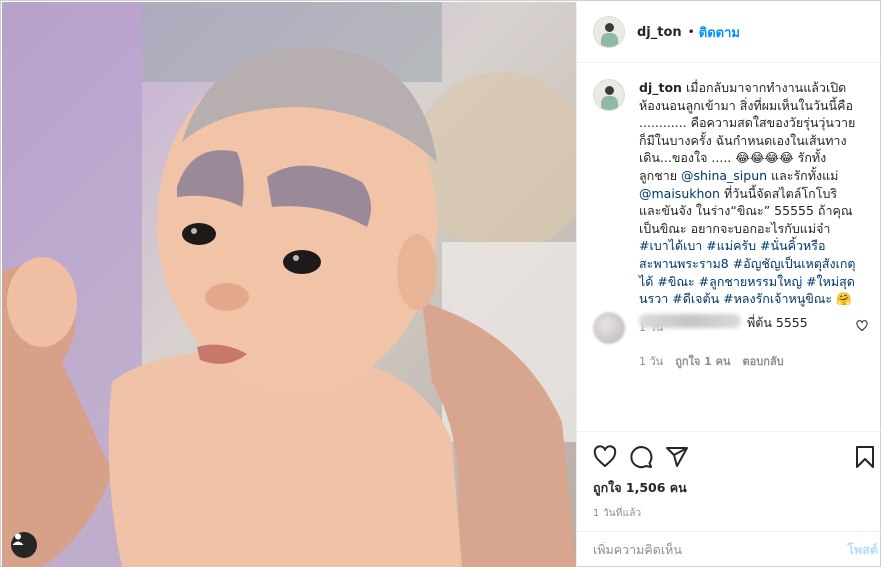 This screenshot has width=881, height=567. What do you see at coordinates (660, 87) in the screenshot?
I see `caption-username: dj_ton` at bounding box center [660, 87].